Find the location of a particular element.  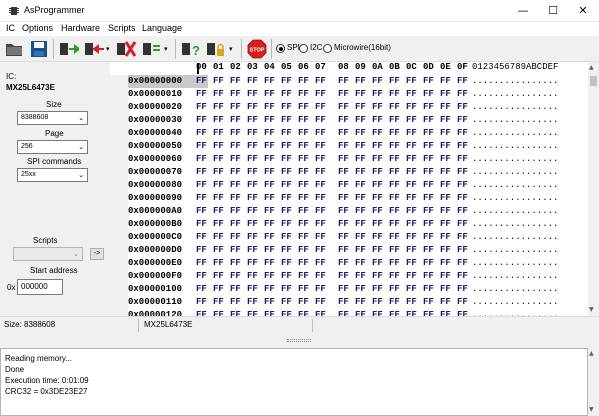

spi-commands-select: 25xx ⌄ is located at coordinates (52, 175).